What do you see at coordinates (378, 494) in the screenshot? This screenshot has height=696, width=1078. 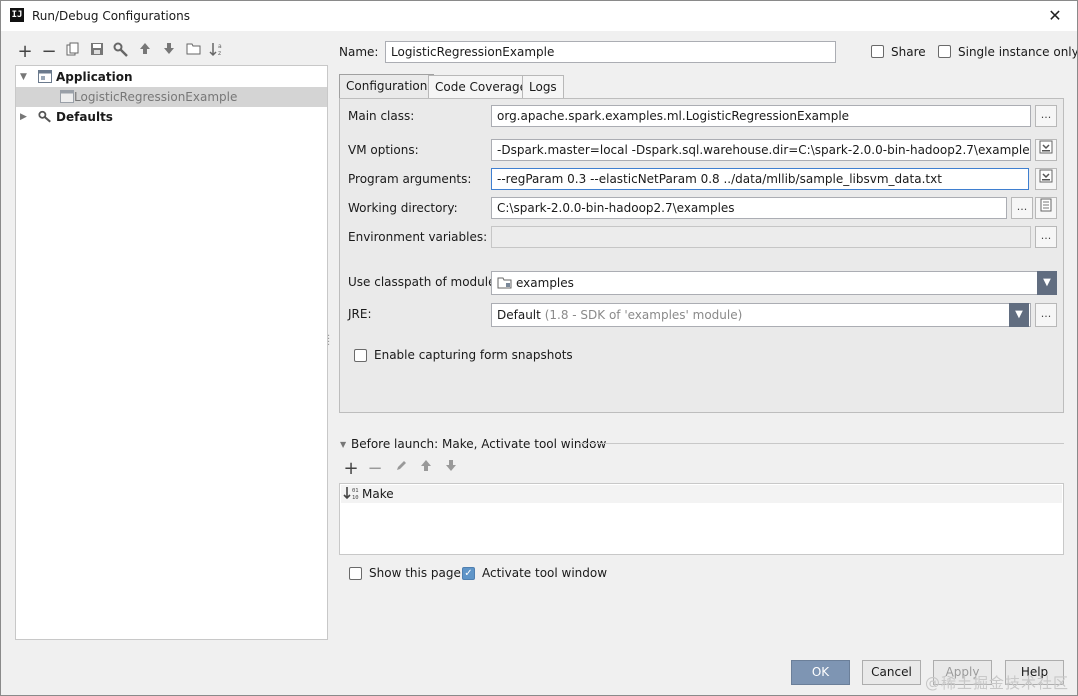 I see `make-label: Make` at bounding box center [378, 494].